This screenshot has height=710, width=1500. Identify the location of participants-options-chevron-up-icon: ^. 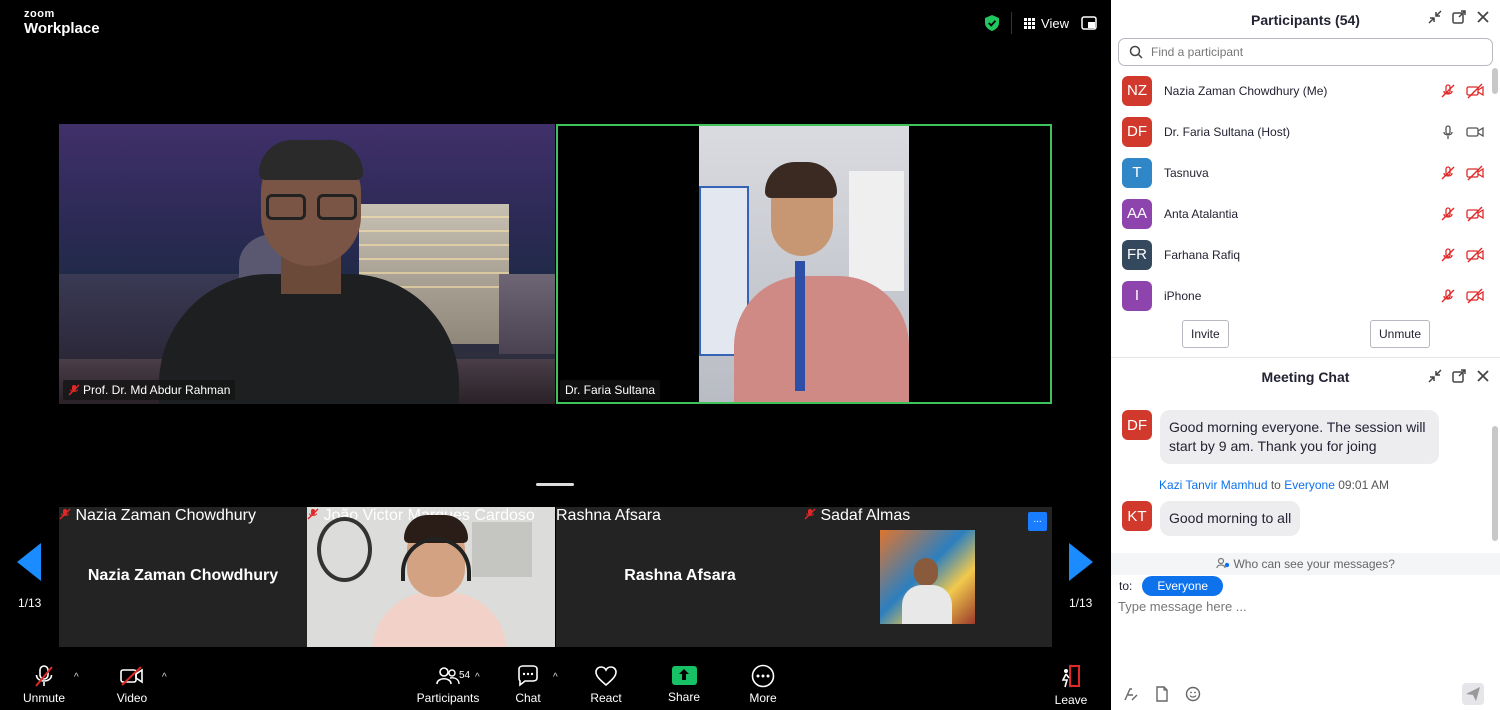
(477, 677).